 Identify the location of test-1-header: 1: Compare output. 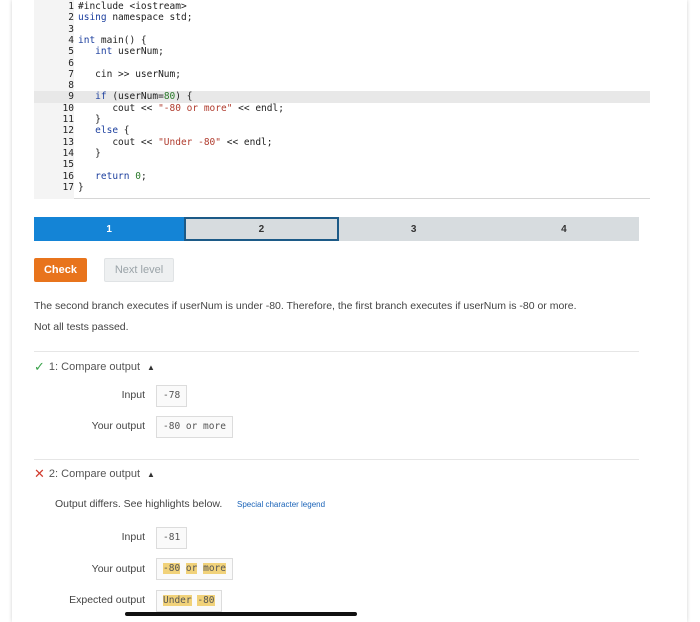
(94, 367).